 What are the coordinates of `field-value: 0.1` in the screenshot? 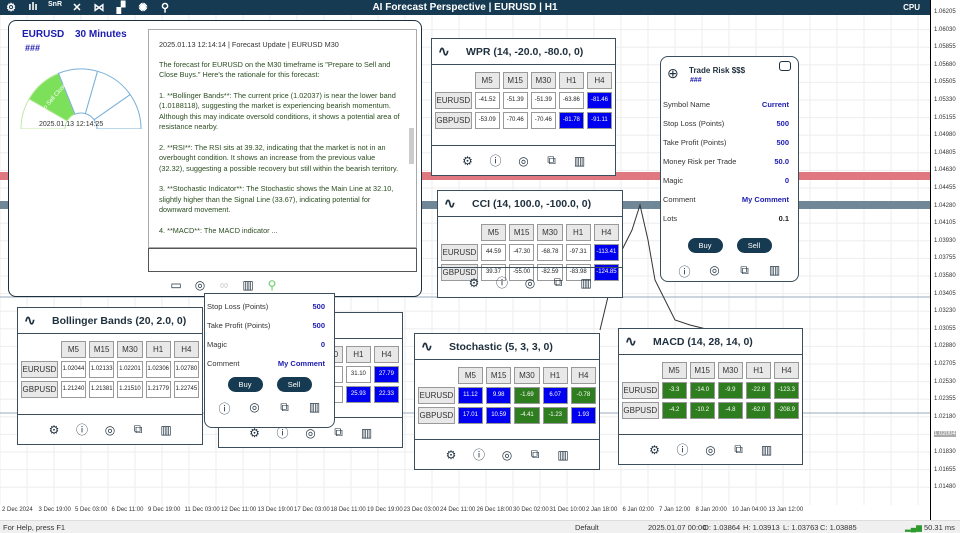 It's located at (784, 218).